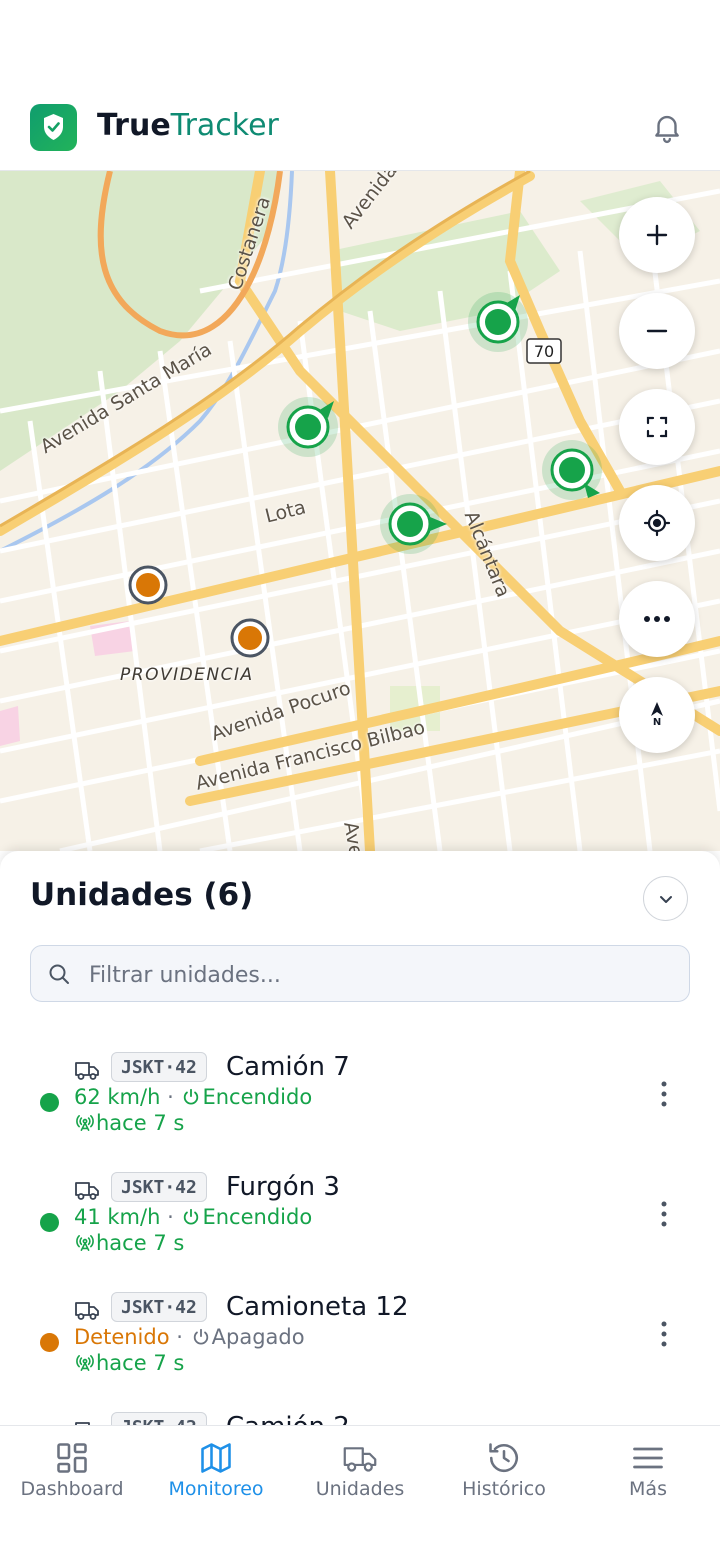 Image resolution: width=720 pixels, height=1559 pixels. What do you see at coordinates (117, 1217) in the screenshot?
I see `unit-speed: 41 km/h` at bounding box center [117, 1217].